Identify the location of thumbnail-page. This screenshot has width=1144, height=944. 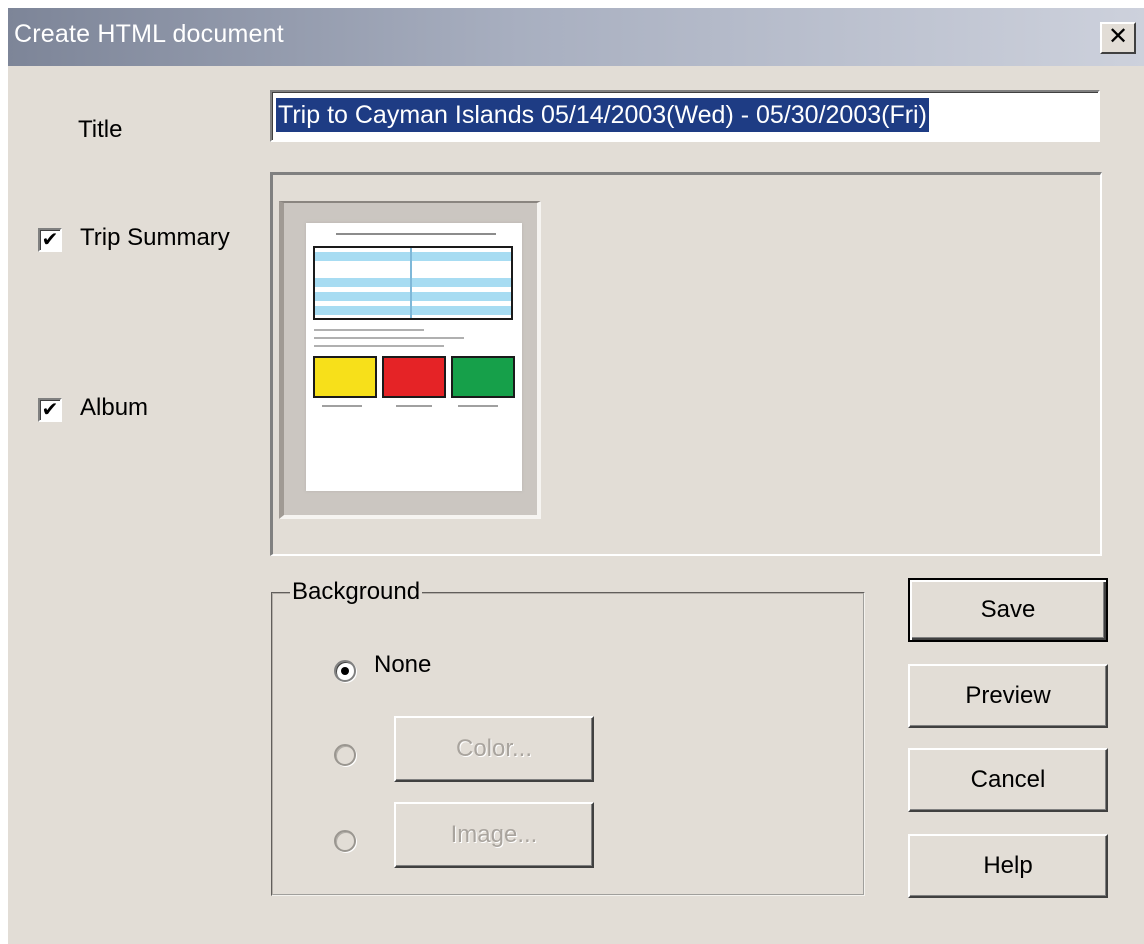
(414, 357).